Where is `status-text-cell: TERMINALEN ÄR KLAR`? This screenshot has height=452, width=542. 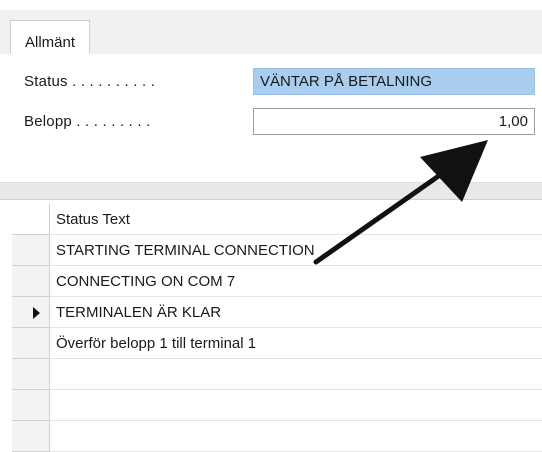
status-text-cell: TERMINALEN ÄR KLAR is located at coordinates (296, 312).